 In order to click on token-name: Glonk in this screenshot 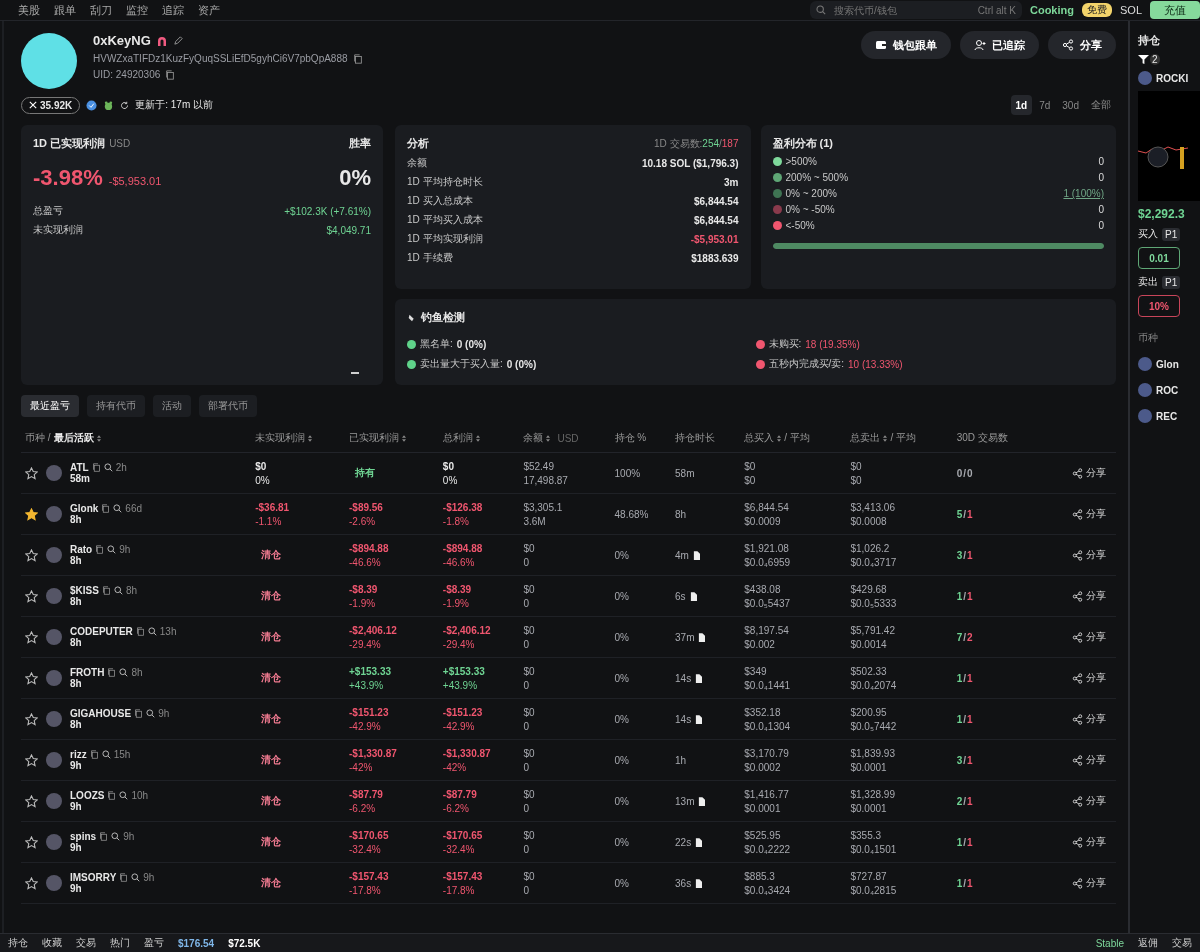, I will do `click(84, 508)`.